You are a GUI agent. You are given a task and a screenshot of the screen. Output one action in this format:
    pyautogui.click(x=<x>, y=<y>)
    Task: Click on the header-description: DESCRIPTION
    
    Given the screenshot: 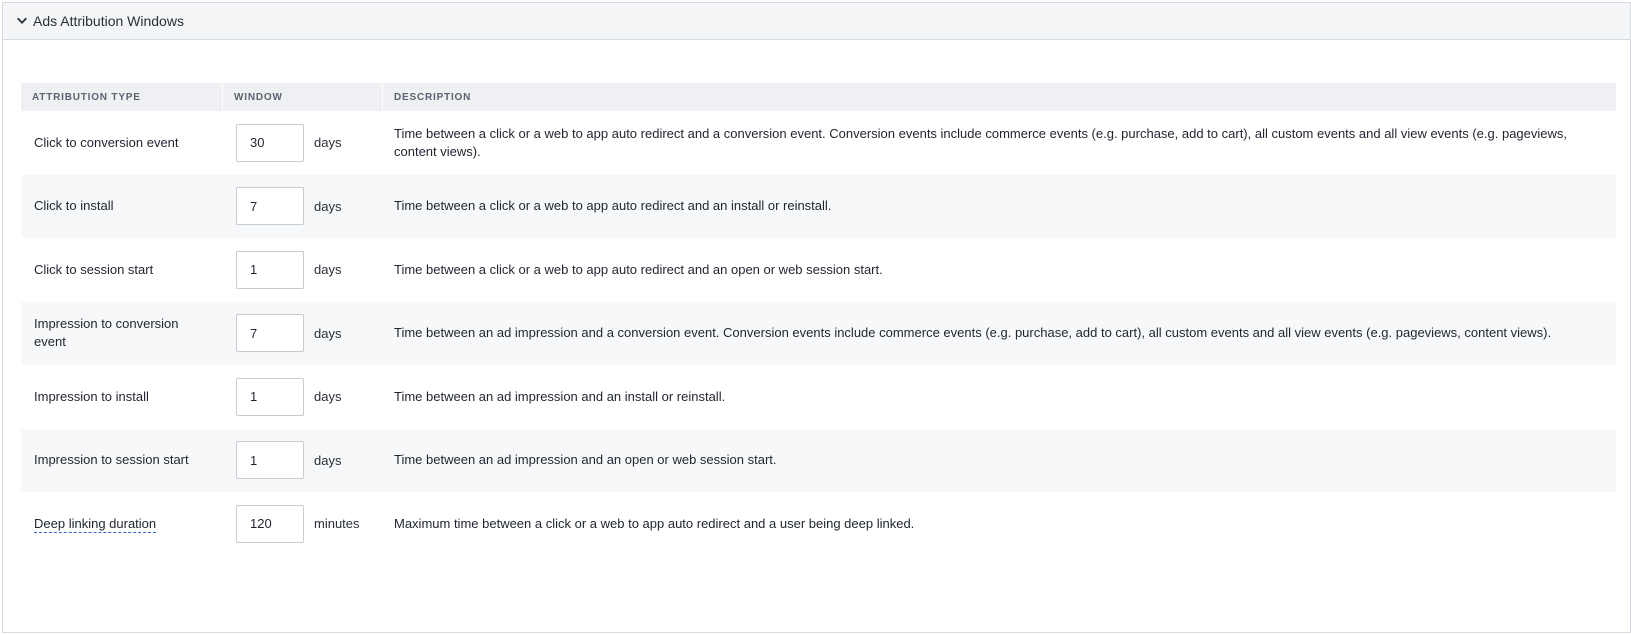 What is the action you would take?
    pyautogui.click(x=999, y=97)
    